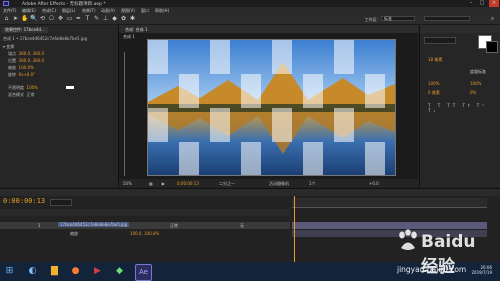  Describe the element at coordinates (250, 19) in the screenshot. I see `tools-toolbar: ⌂ ➤ ✋ 🔍 ⟲ ⎔ ✥ ▭ ✒ T ✎ ⊥ ◆ ✿ ✱ 工作区: 标准 ⌕` at that location.